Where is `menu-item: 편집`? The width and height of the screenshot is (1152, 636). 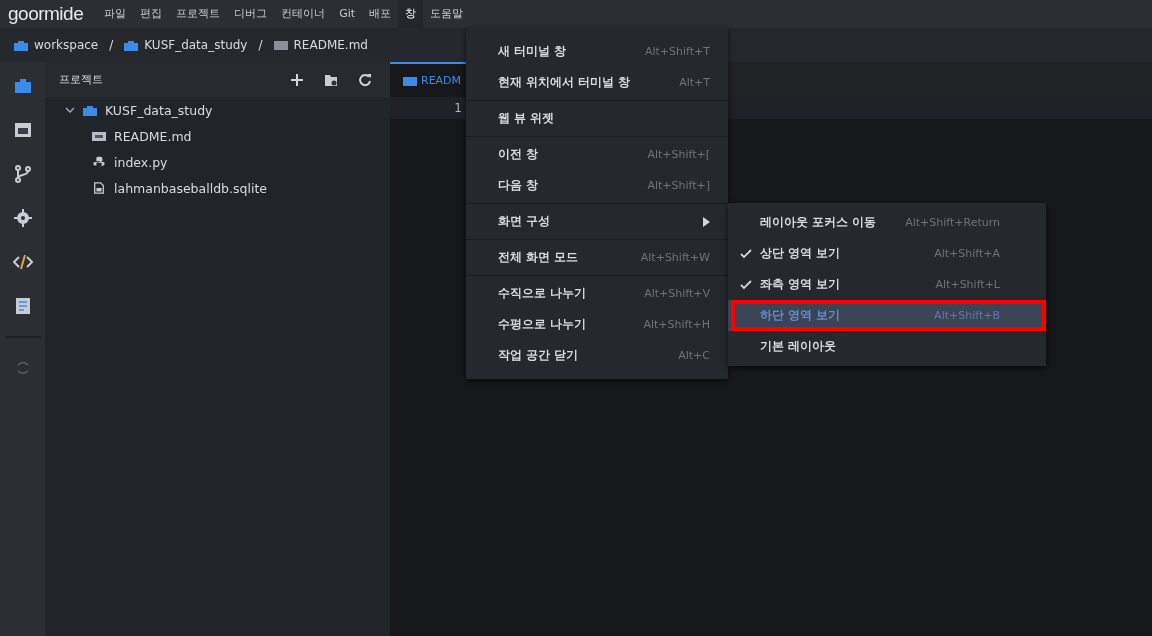
menu-item: 편집 is located at coordinates (151, 14).